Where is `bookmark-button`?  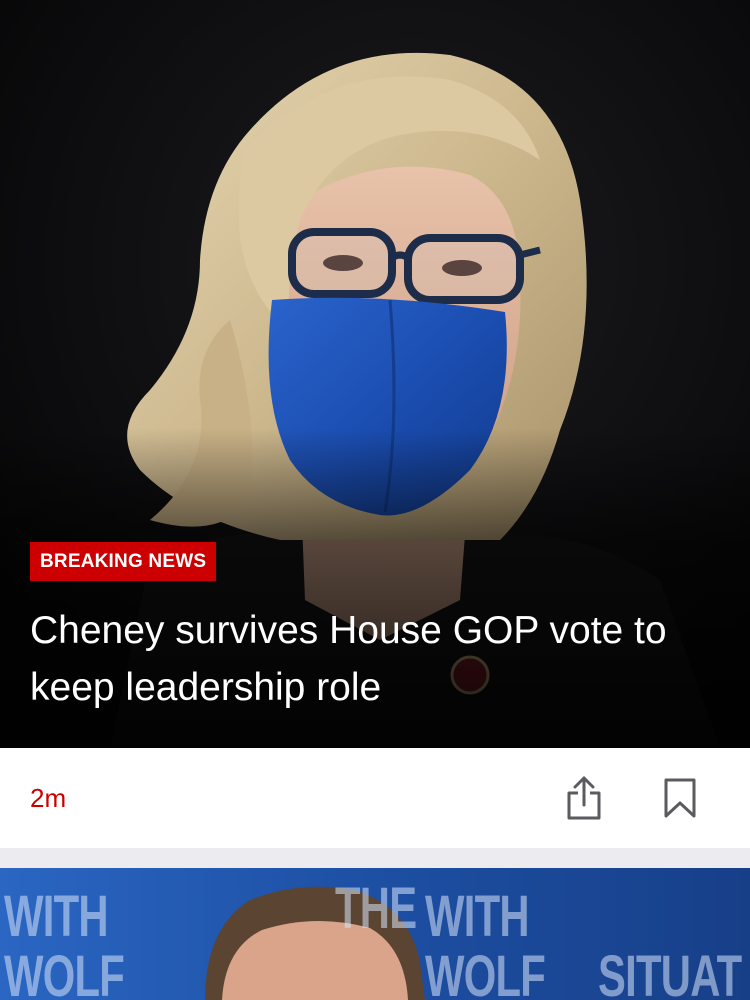
bookmark-button is located at coordinates (680, 798).